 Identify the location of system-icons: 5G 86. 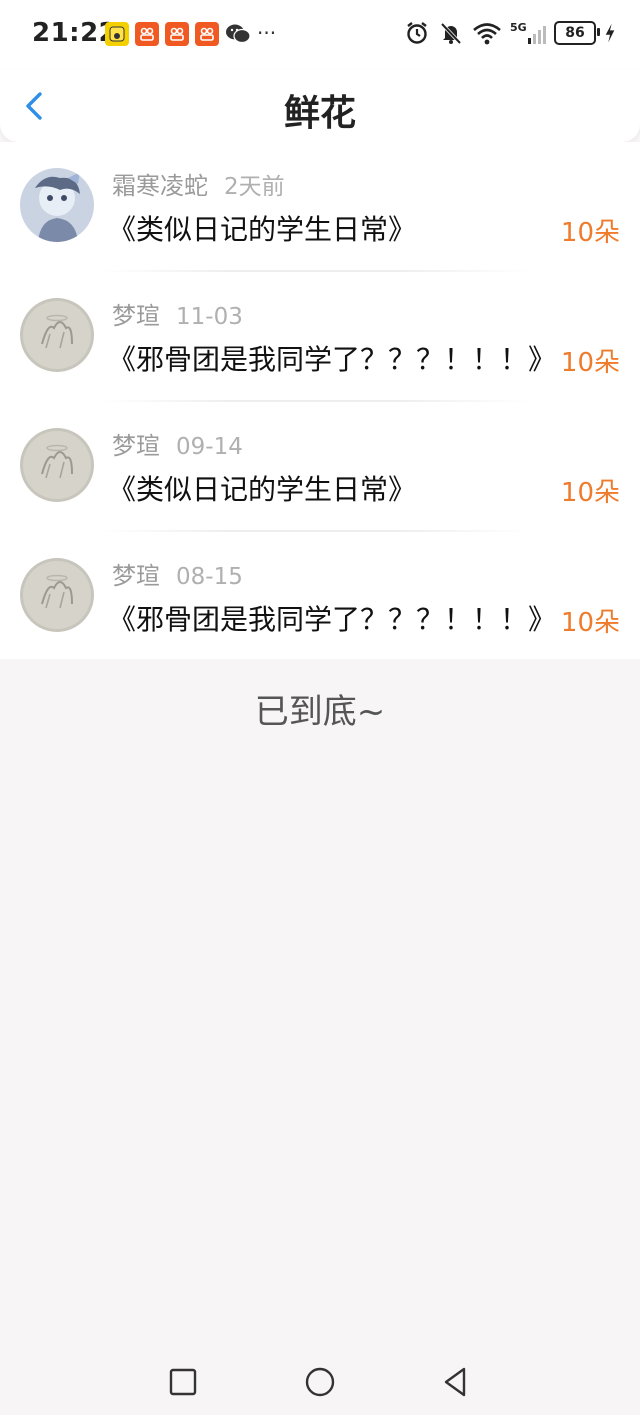
(510, 33).